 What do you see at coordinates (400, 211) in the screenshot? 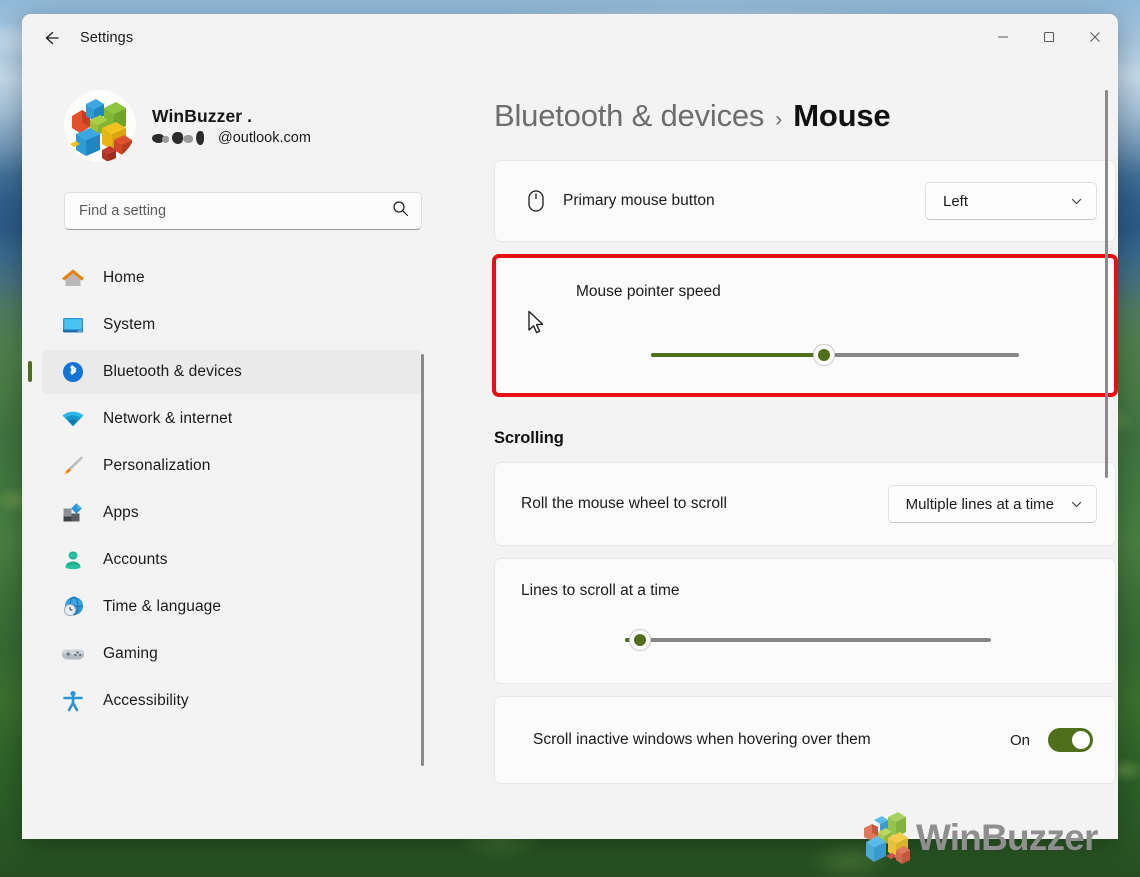
I see `search-icon` at bounding box center [400, 211].